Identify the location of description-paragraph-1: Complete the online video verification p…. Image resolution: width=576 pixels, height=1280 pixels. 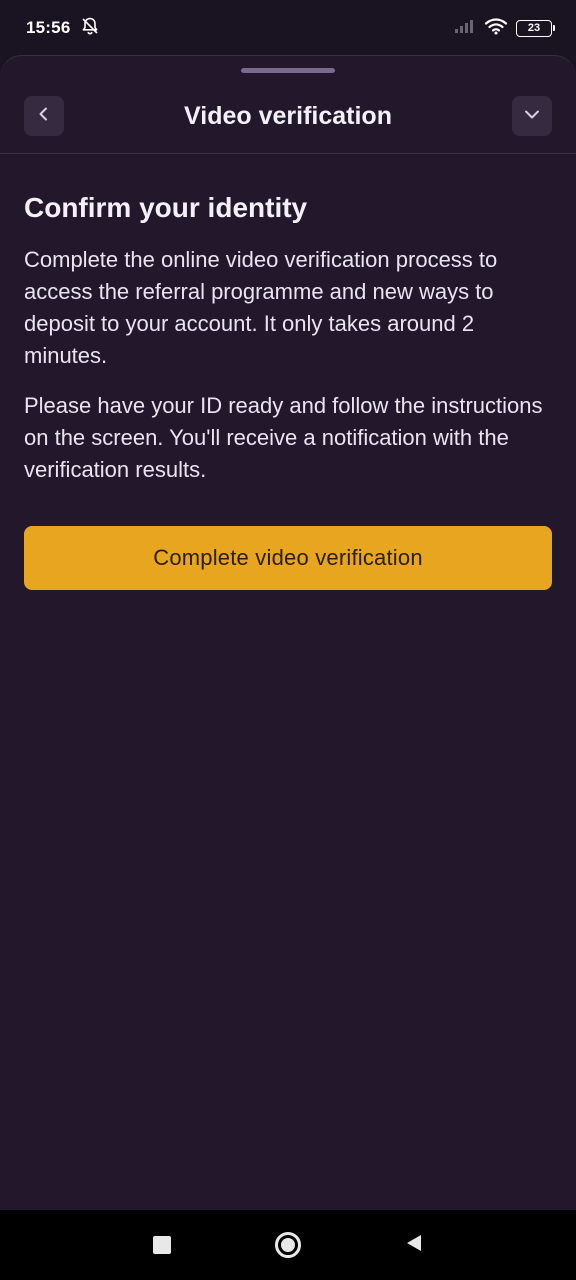
(261, 307).